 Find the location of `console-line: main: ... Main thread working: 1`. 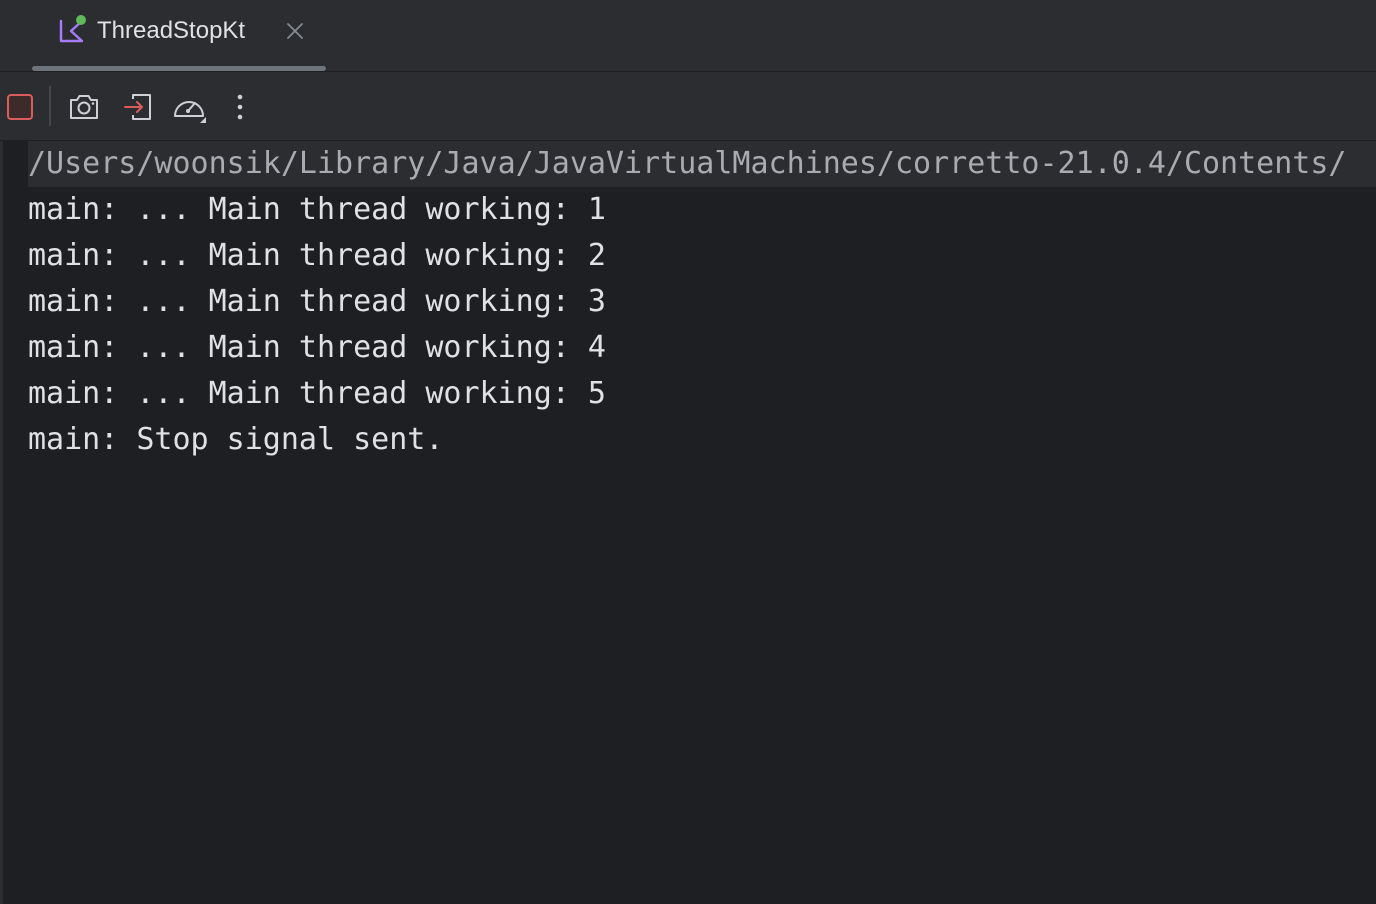

console-line: main: ... Main thread working: 1 is located at coordinates (317, 209).